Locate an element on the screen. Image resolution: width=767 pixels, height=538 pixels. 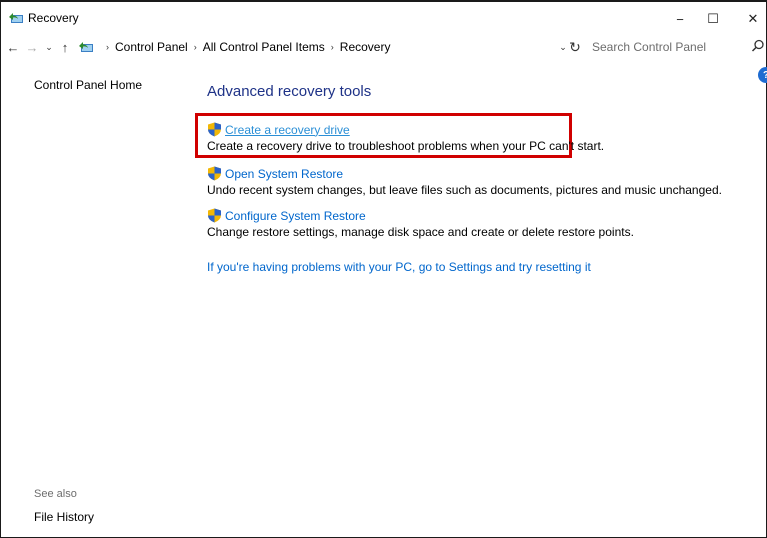
create-recovery-drive-label: Create a recovery drive is located at coordinates (287, 130).